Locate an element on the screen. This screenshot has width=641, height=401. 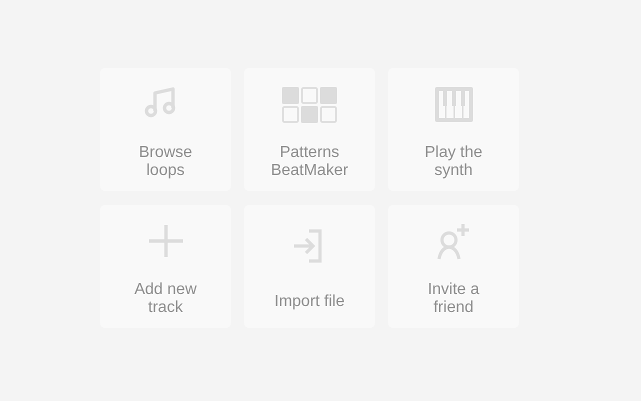
action-tile: Browse loops is located at coordinates (165, 129).